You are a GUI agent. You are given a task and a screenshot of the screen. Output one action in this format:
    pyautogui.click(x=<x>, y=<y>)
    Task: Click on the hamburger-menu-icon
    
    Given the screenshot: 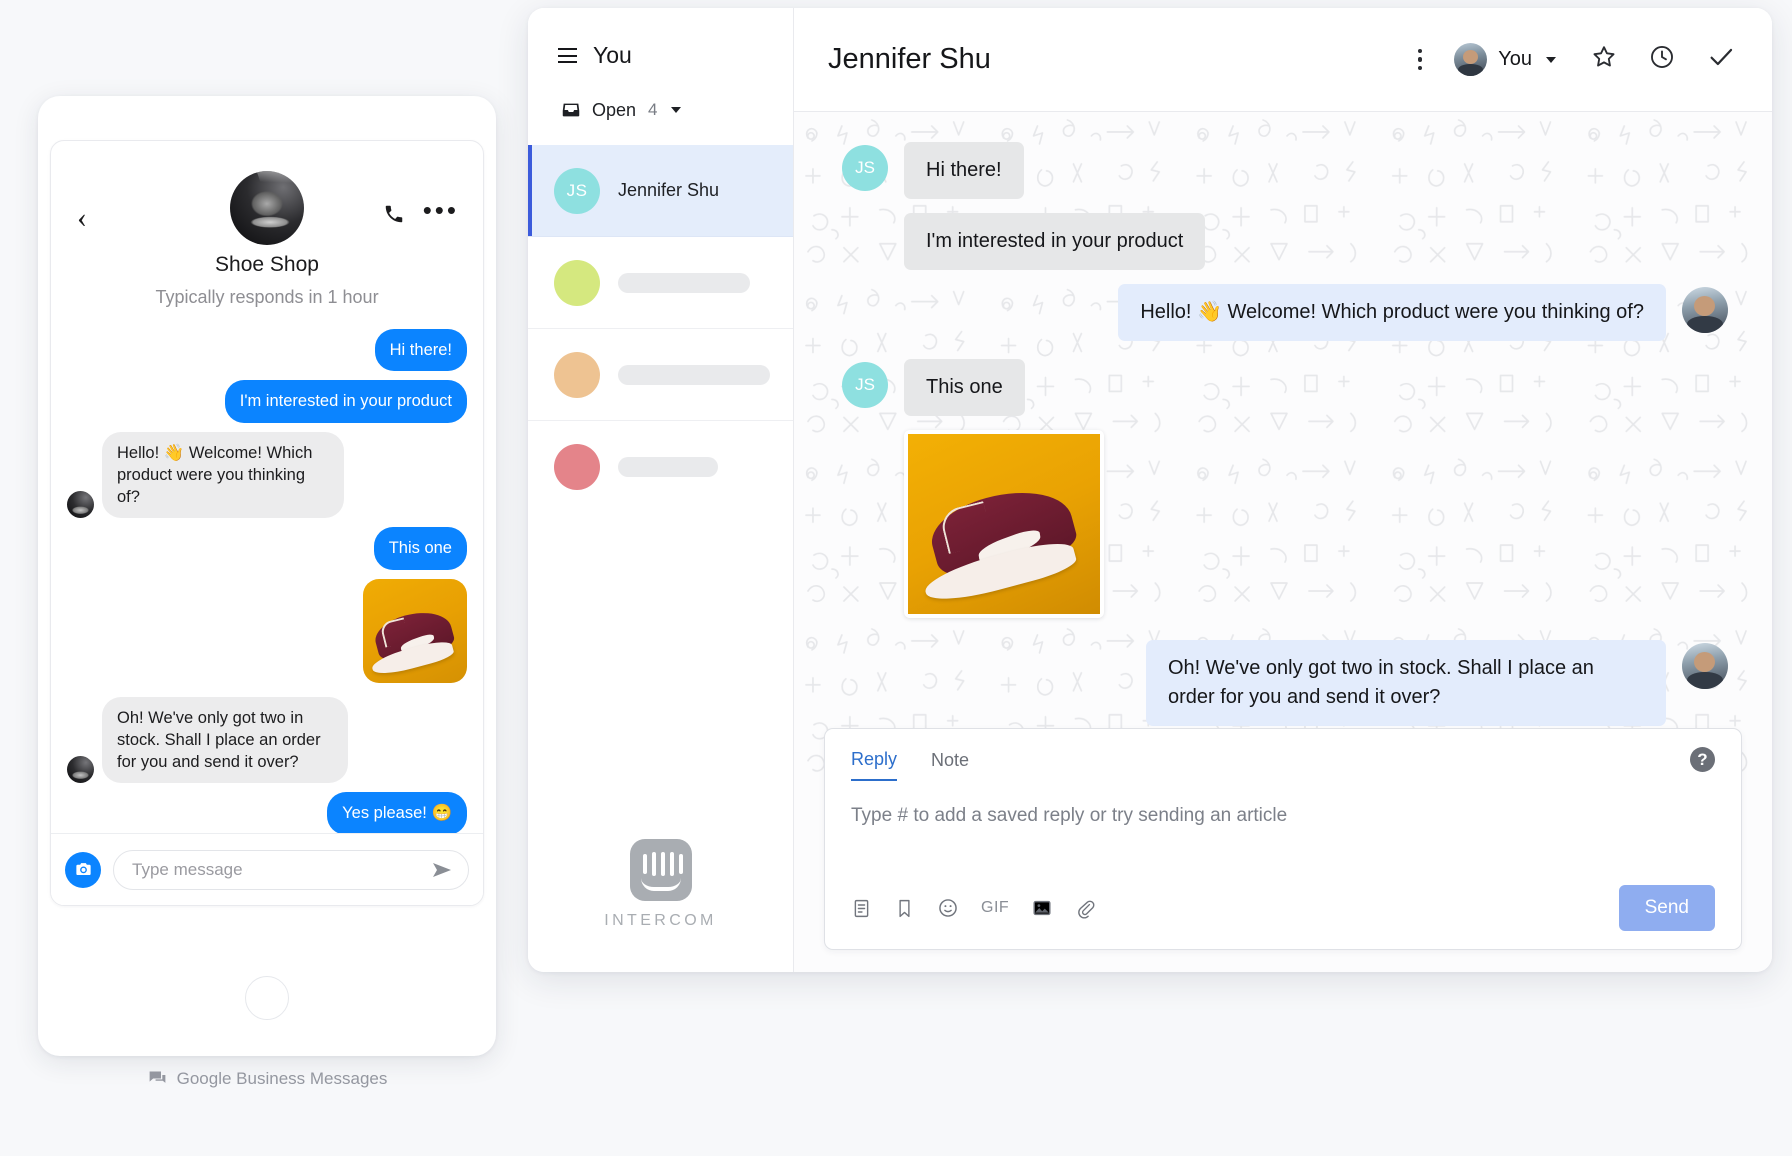 What is the action you would take?
    pyautogui.click(x=567, y=55)
    